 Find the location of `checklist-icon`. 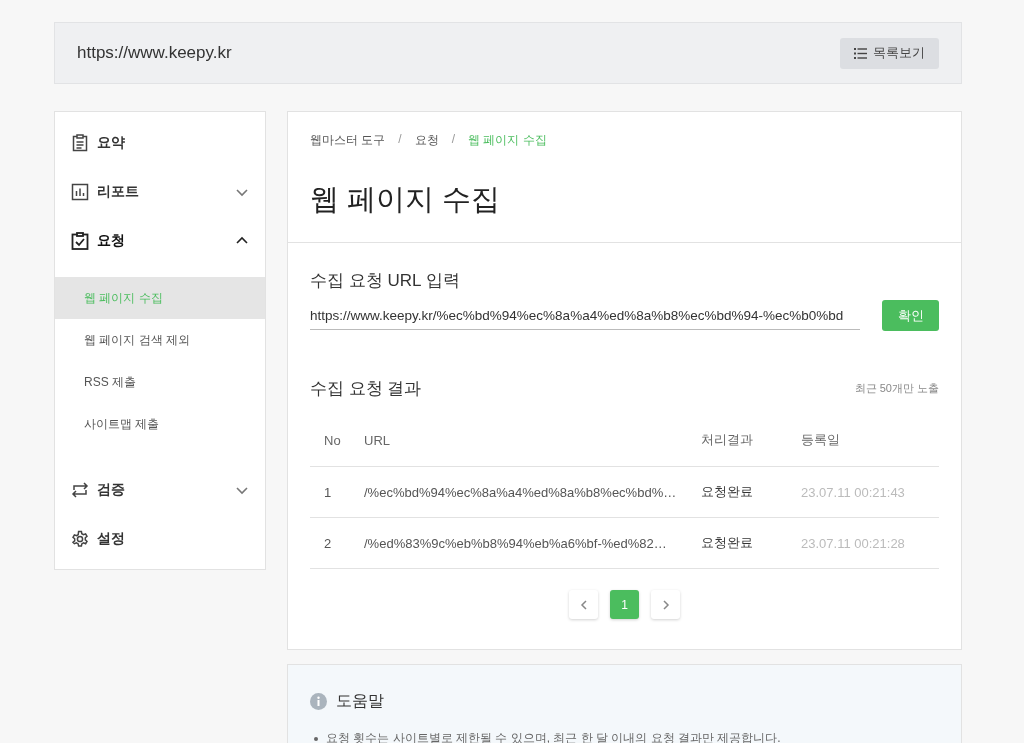

checklist-icon is located at coordinates (80, 240).